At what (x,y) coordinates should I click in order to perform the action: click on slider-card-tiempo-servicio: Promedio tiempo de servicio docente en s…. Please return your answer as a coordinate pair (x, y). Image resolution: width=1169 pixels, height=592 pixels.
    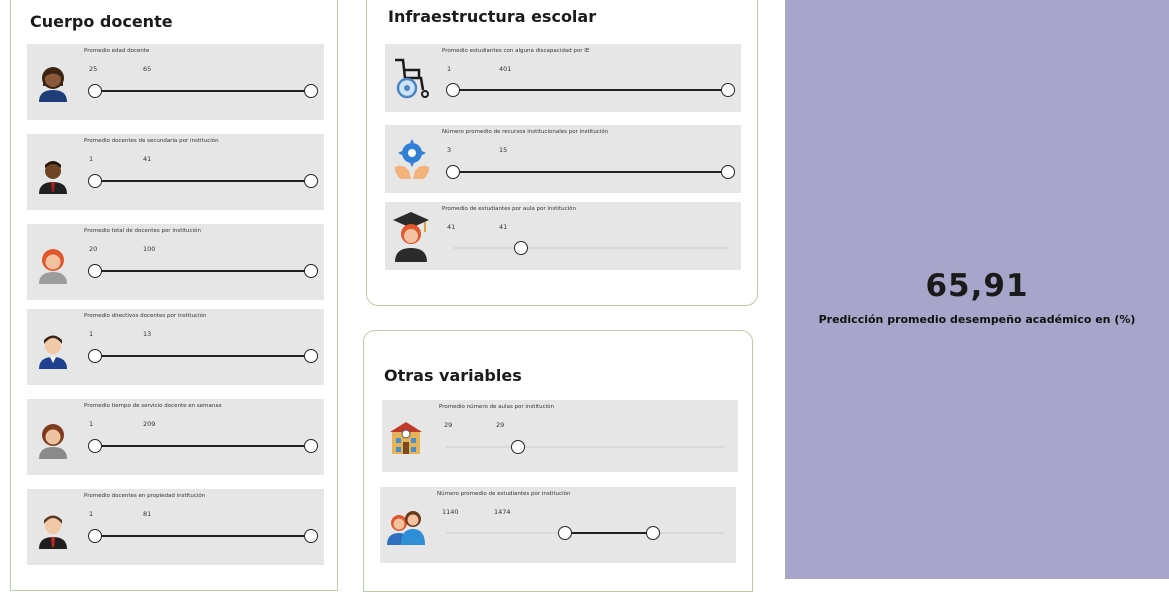
    Looking at the image, I should click on (175, 437).